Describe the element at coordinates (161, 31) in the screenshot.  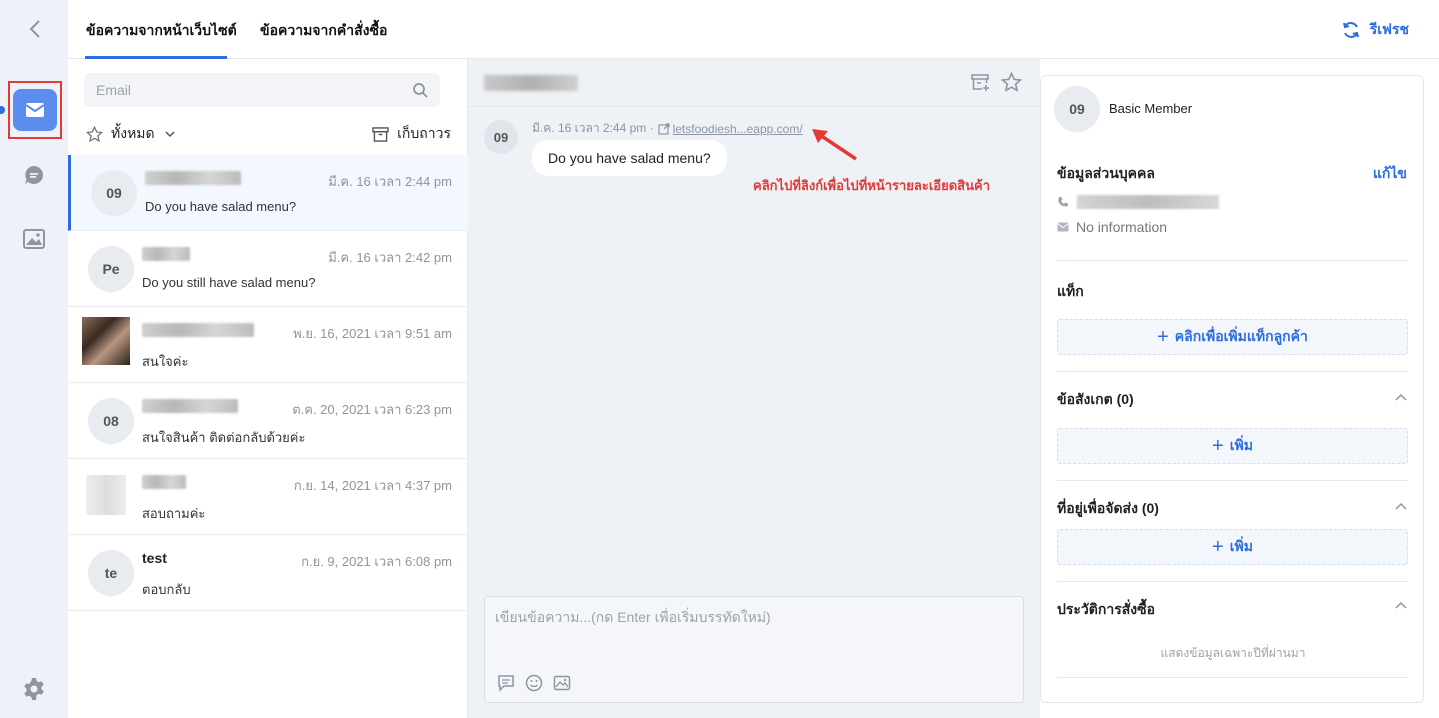
I see `tab-website-messages: ข้อความจากหน้าเว็บไซต์` at that location.